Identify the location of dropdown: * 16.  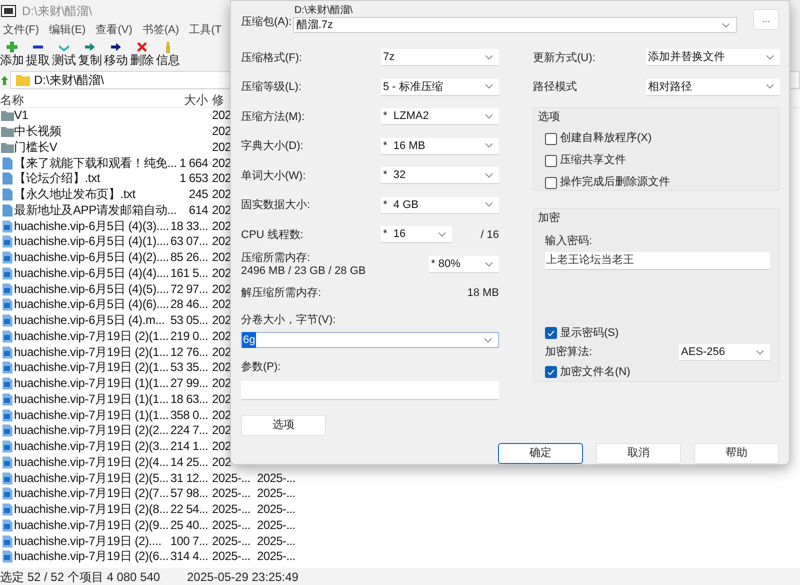
(416, 235).